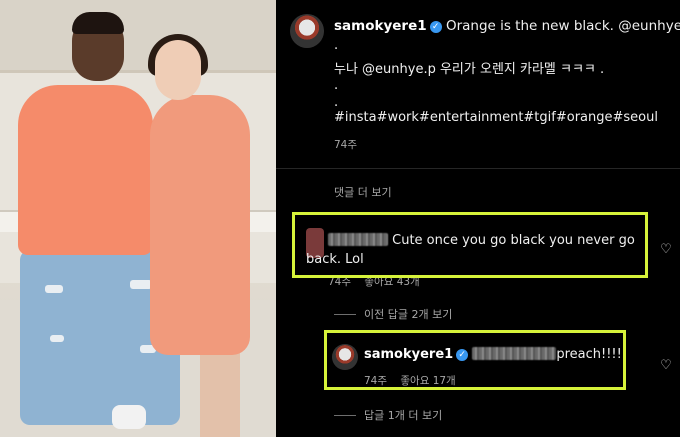  Describe the element at coordinates (129, 417) in the screenshot. I see `man-shoe` at that location.